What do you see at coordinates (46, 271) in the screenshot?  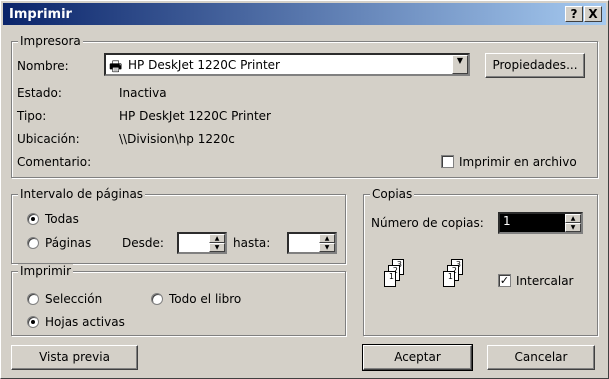 I see `print-what-legend: Imprimir` at bounding box center [46, 271].